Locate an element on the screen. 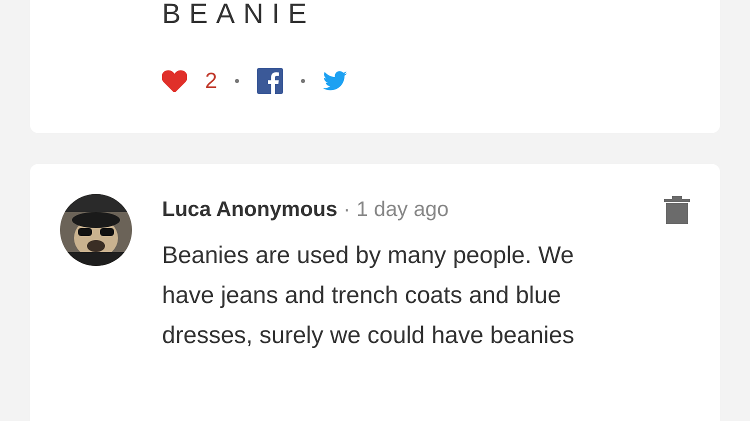 The width and height of the screenshot is (750, 421). comment-time: 1 day ago is located at coordinates (402, 210).